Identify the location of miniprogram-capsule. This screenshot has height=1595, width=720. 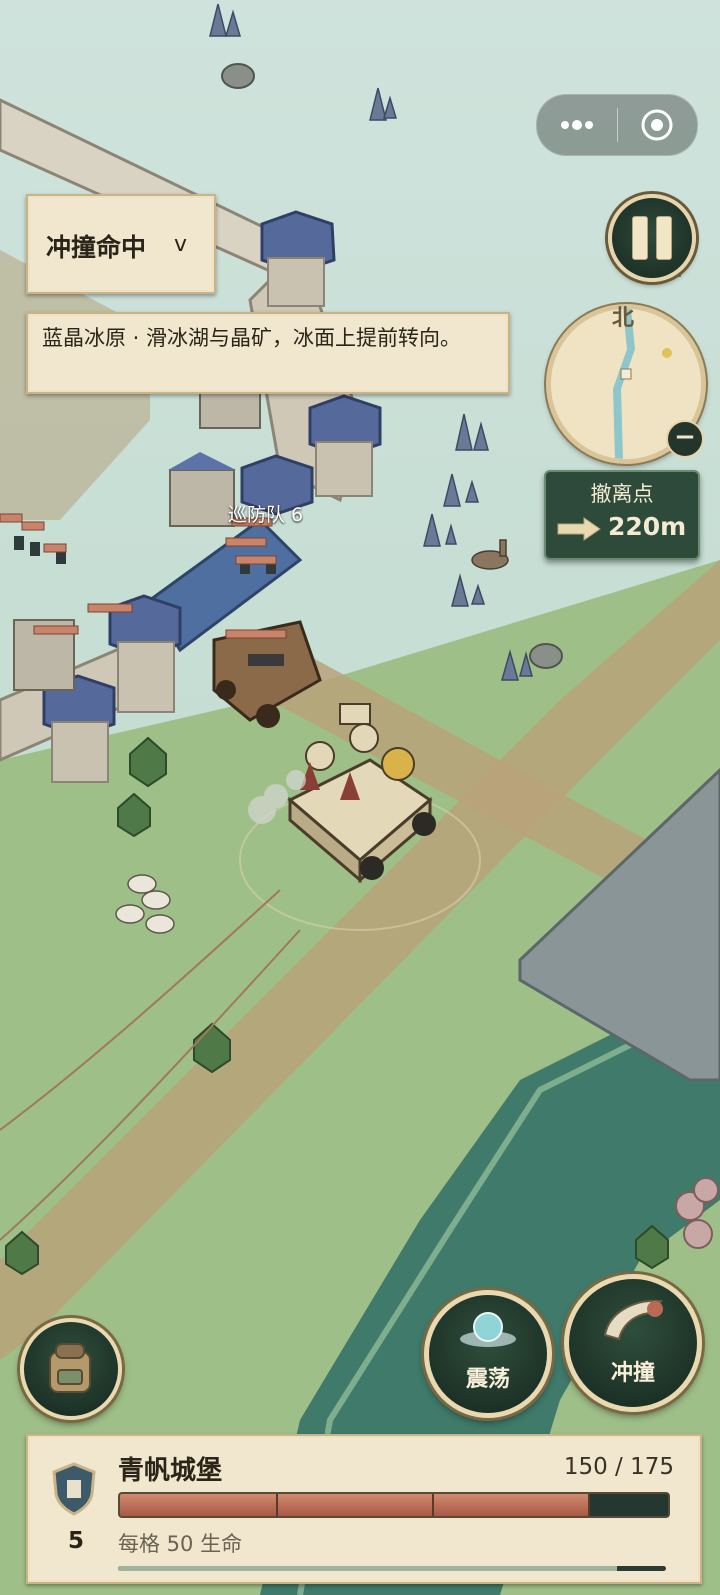
(617, 125).